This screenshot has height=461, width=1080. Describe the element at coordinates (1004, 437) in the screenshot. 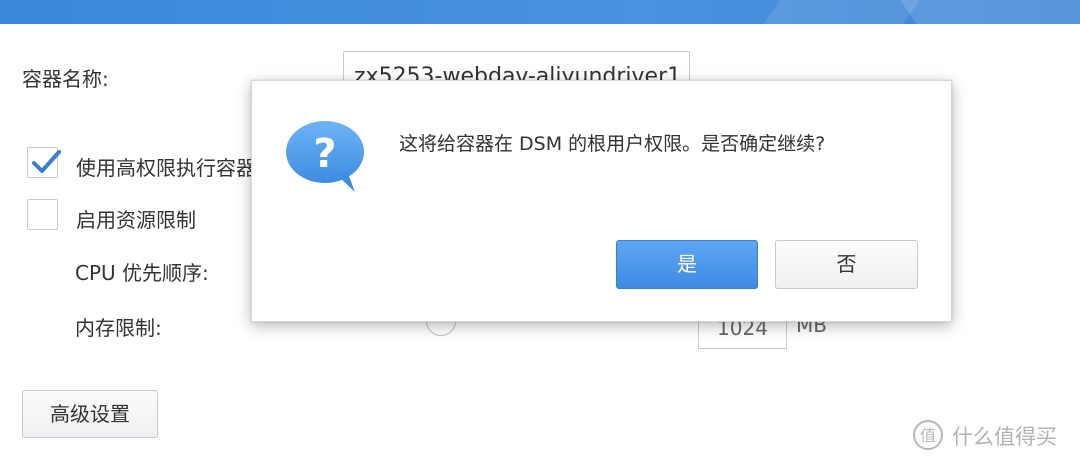

I see `watermark-text: 什么值得买` at that location.